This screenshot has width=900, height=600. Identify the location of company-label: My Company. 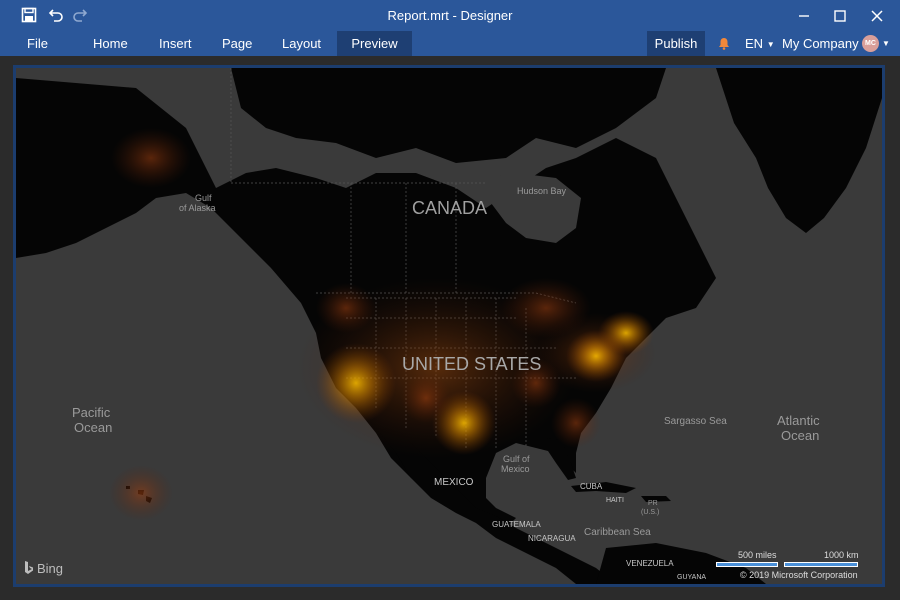
(820, 43).